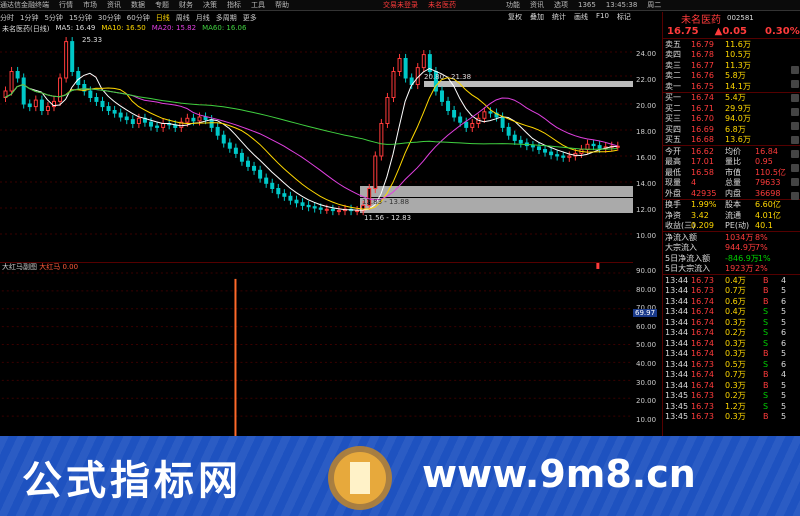  I want to click on period-tab: 多周期, so click(226, 18).